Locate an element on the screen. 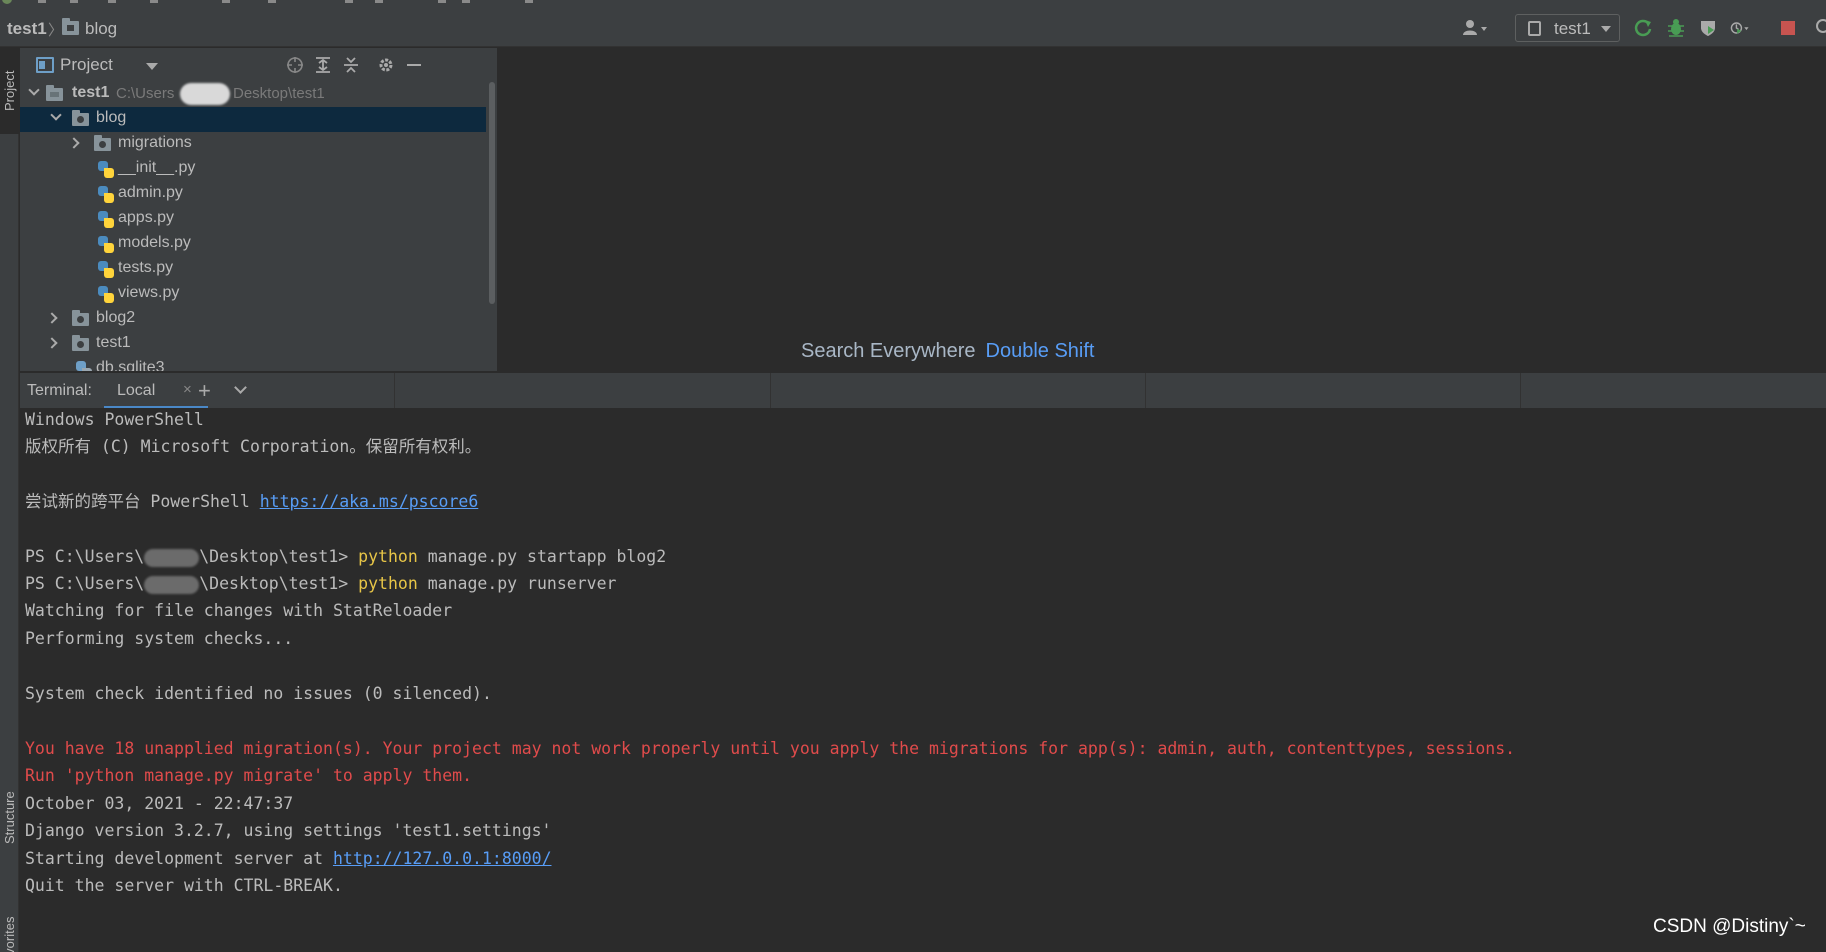 This screenshot has height=952, width=1826. database-file-icon is located at coordinates (84, 366).